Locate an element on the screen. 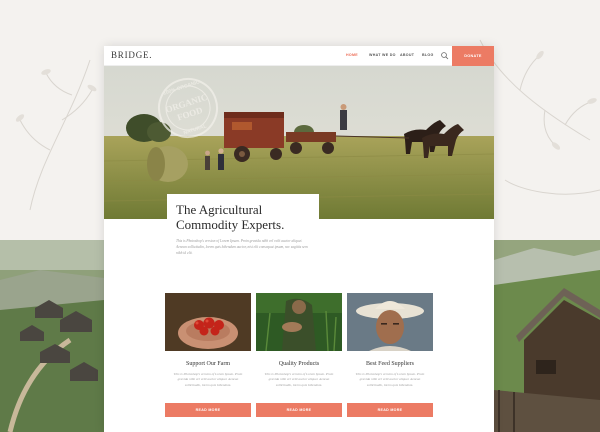 This screenshot has height=432, width=600. nav-item-blog: BLOG is located at coordinates (428, 55).